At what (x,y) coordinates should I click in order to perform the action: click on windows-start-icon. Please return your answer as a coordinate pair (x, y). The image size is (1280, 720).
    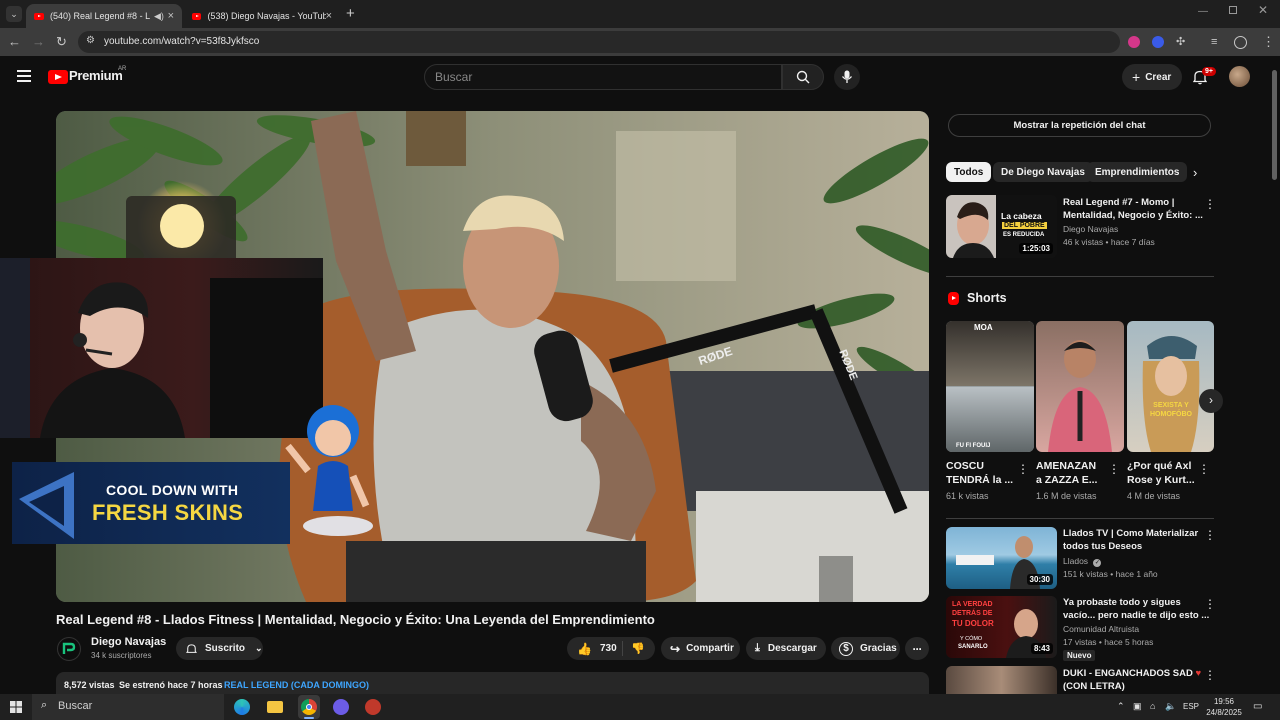
    Looking at the image, I should click on (16, 707).